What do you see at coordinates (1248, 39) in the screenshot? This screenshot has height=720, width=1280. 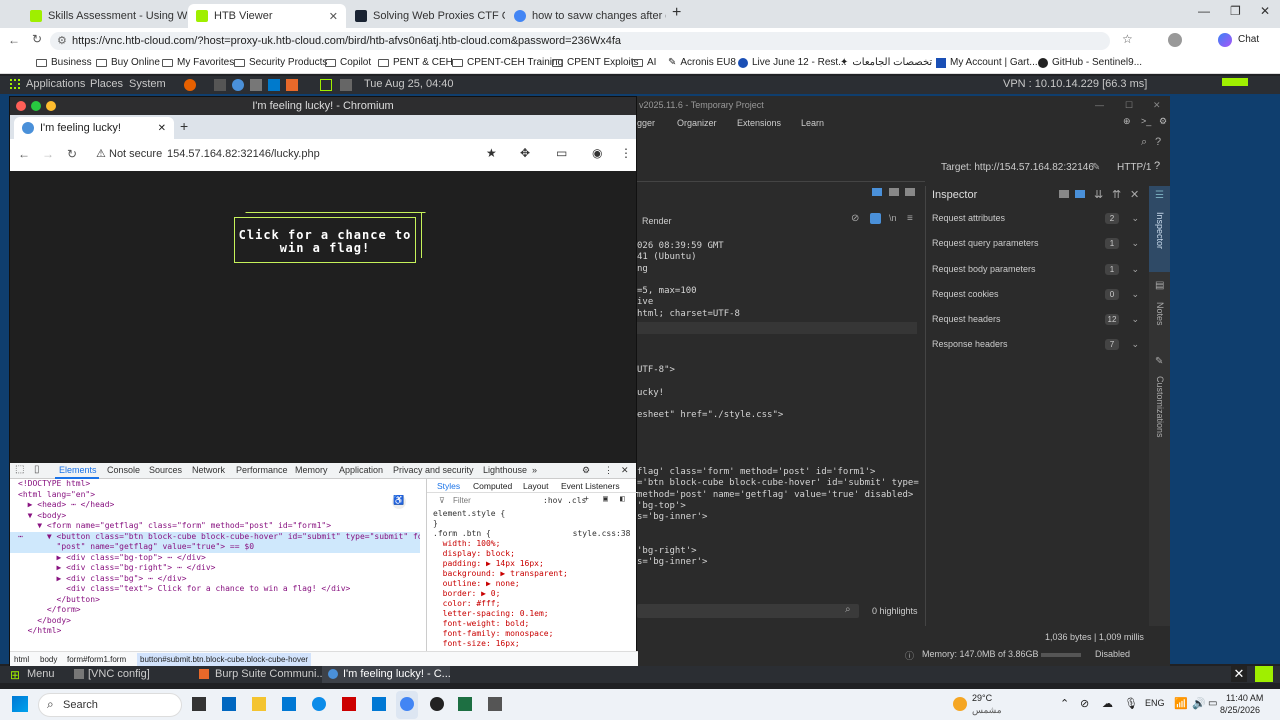 I see `chat-label: Chat` at bounding box center [1248, 39].